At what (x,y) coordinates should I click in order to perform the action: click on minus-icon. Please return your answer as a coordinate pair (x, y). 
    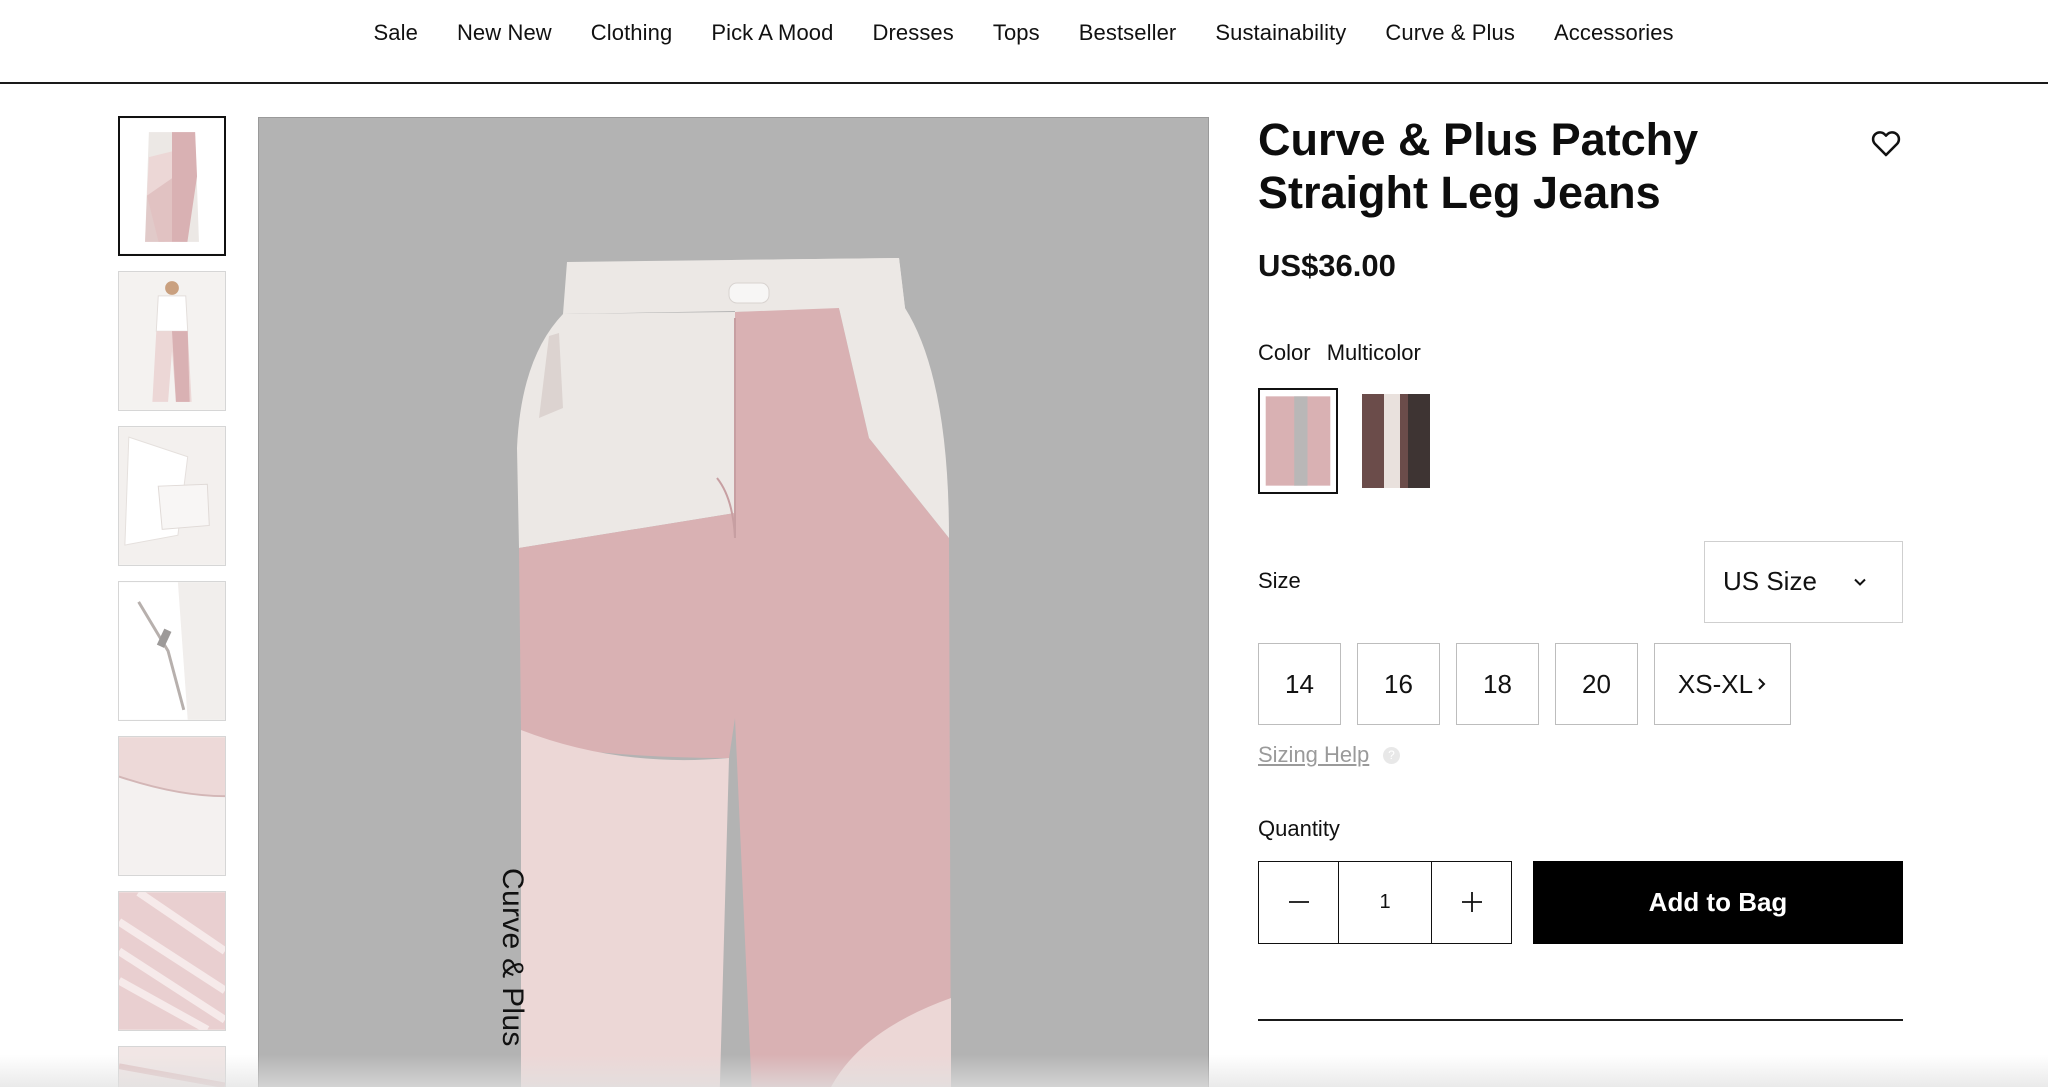
    Looking at the image, I should click on (1299, 902).